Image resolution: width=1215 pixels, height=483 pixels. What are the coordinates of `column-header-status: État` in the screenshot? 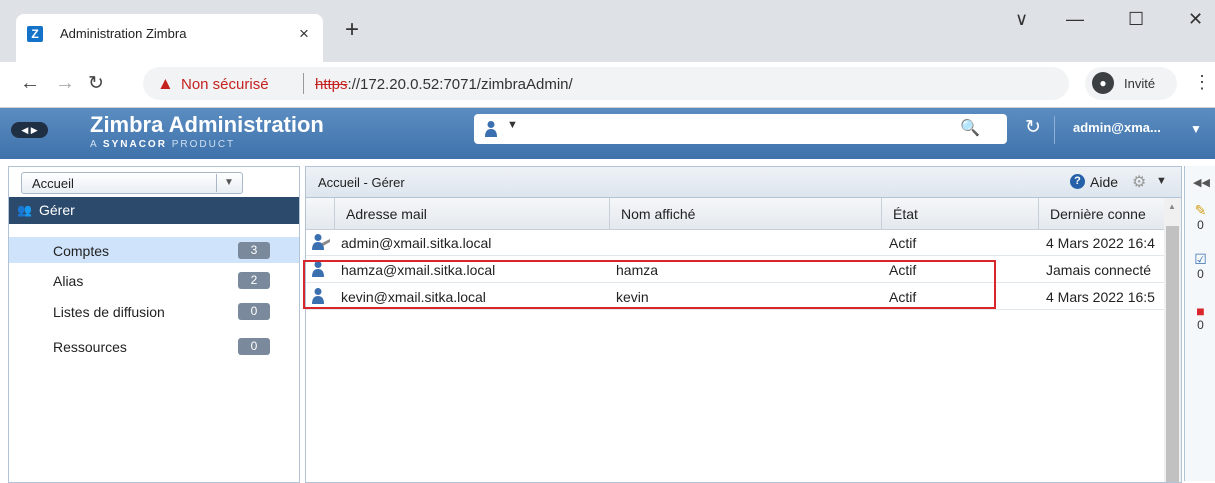 It's located at (960, 213).